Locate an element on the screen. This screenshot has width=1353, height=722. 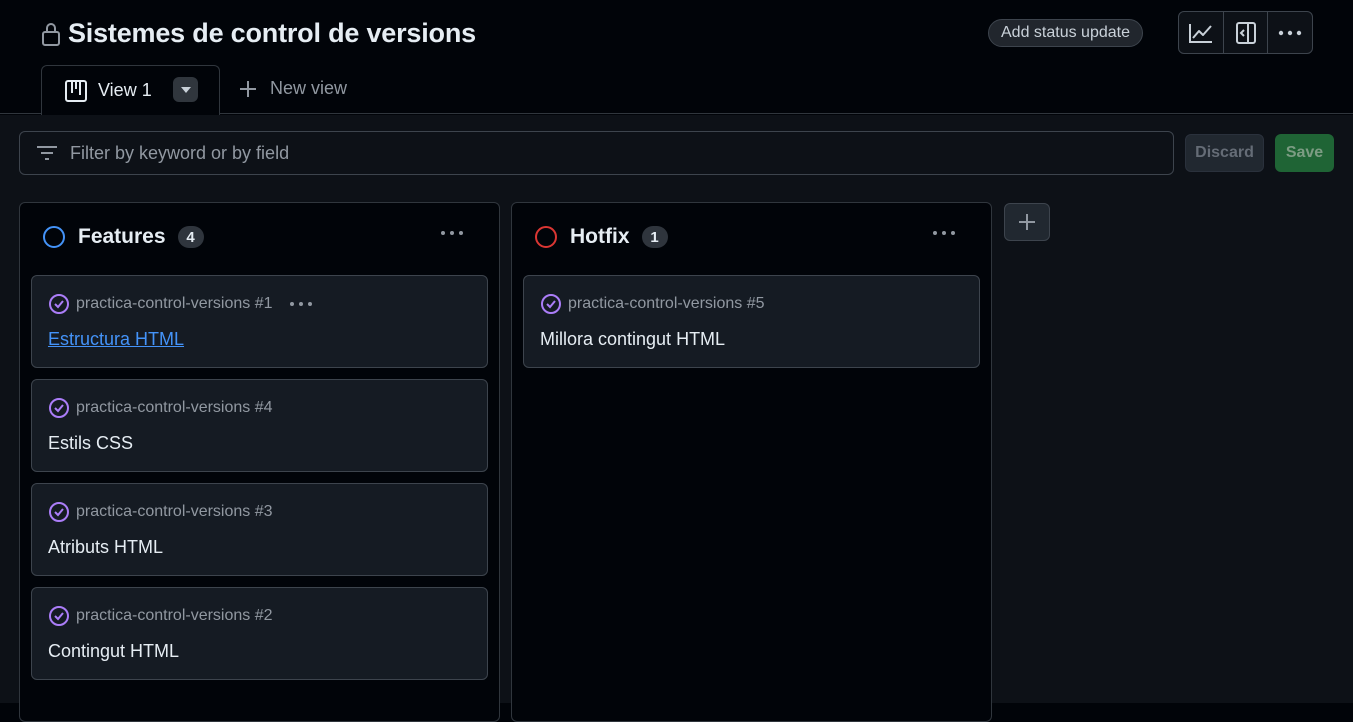
tab-label: View 1 is located at coordinates (125, 90).